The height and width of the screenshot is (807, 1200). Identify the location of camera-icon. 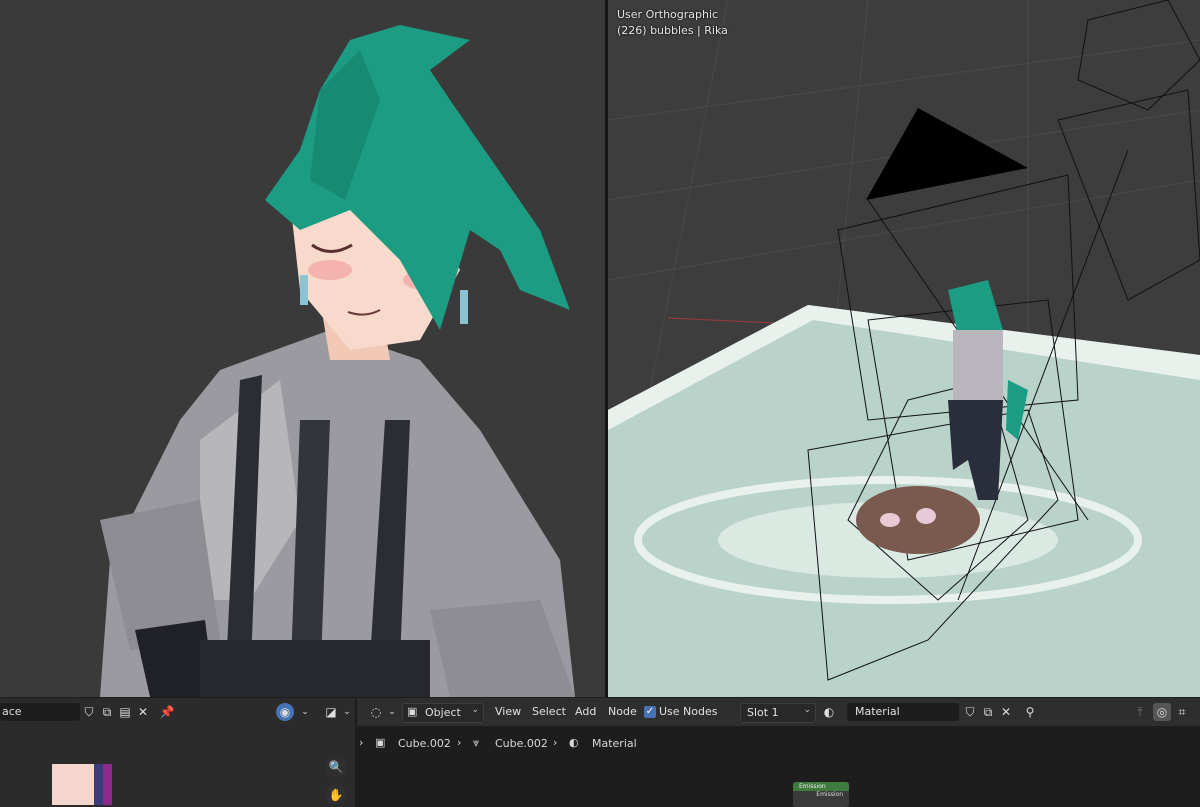
(947, 154).